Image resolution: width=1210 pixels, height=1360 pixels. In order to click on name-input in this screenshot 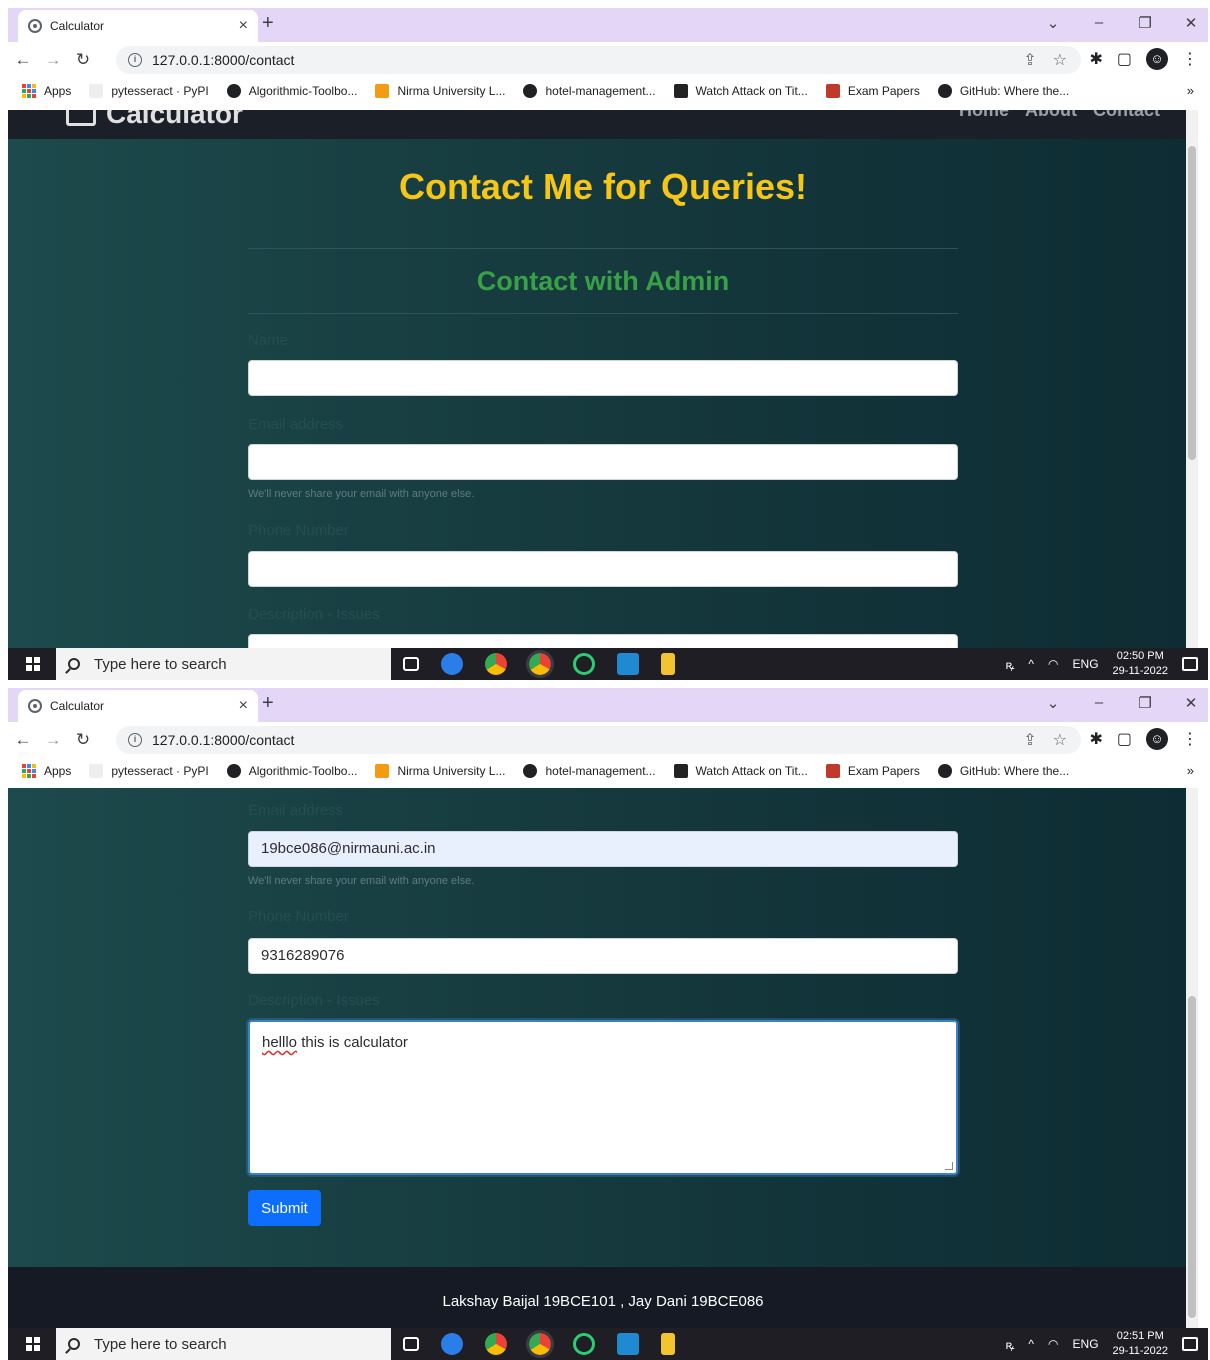, I will do `click(603, 378)`.